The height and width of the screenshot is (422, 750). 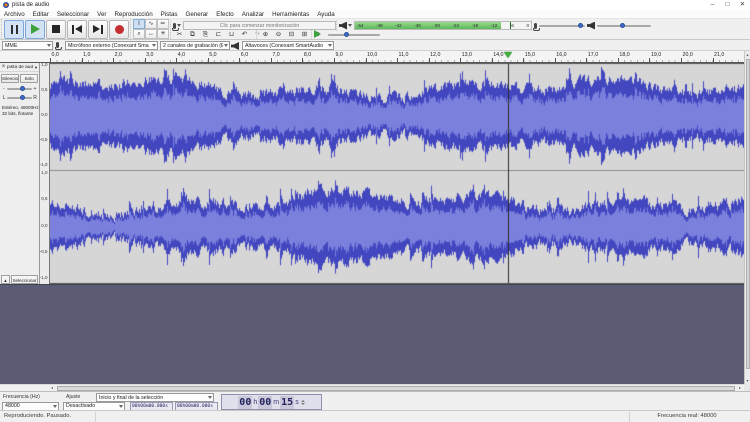 I want to click on playhead-marker-icon, so click(x=508, y=55).